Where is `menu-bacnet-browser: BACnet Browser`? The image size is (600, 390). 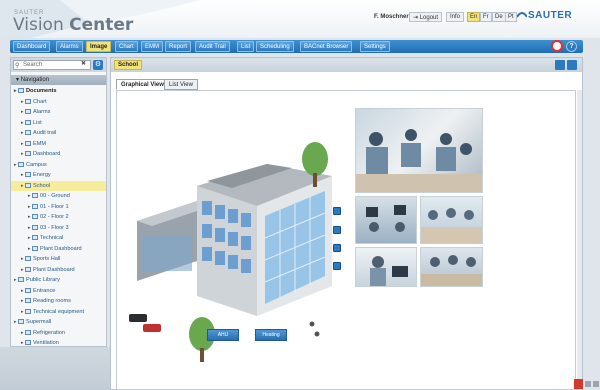 menu-bacnet-browser: BACnet Browser is located at coordinates (326, 46).